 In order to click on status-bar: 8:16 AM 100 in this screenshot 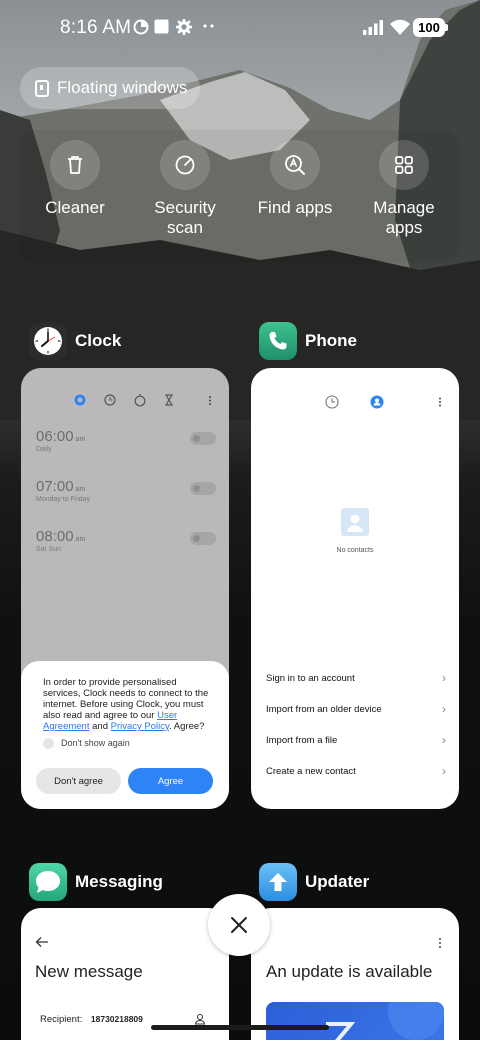, I will do `click(240, 28)`.